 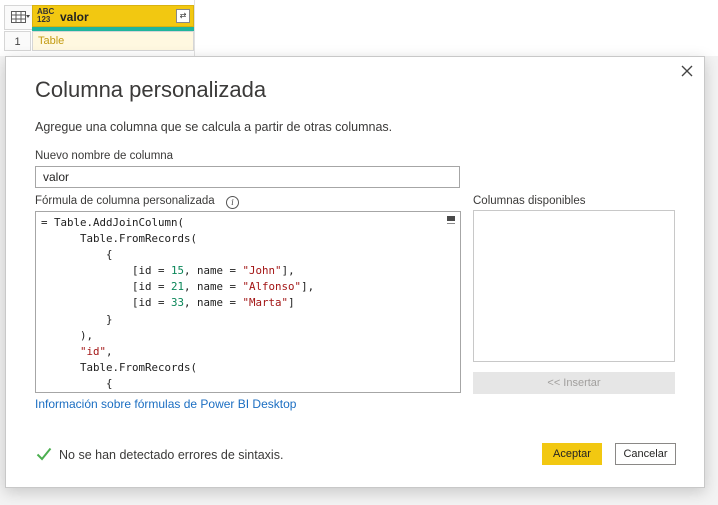 What do you see at coordinates (74, 17) in the screenshot?
I see `column-name: valor` at bounding box center [74, 17].